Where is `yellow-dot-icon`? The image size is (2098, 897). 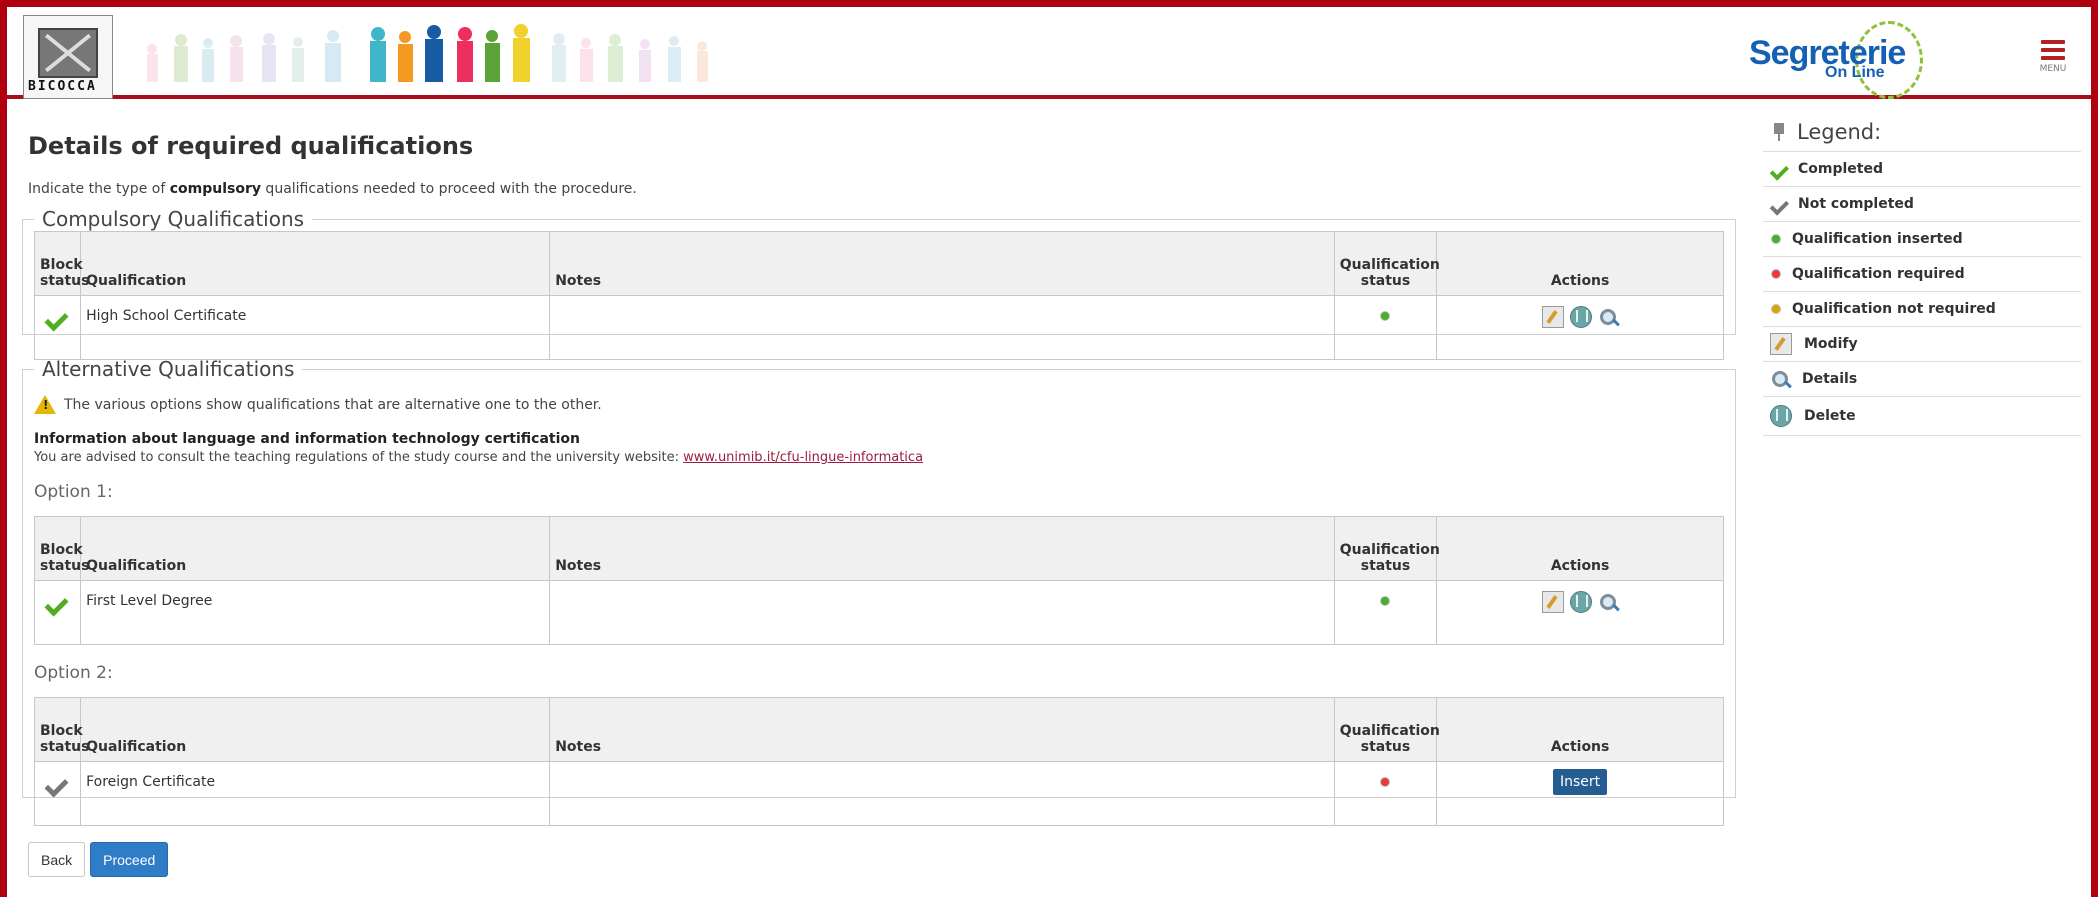 yellow-dot-icon is located at coordinates (1776, 309).